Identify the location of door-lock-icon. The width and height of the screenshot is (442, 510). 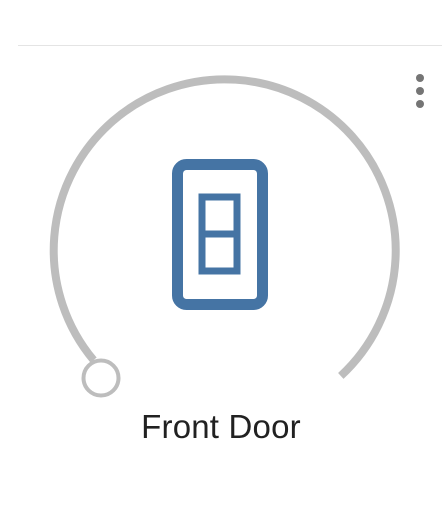
(220, 234).